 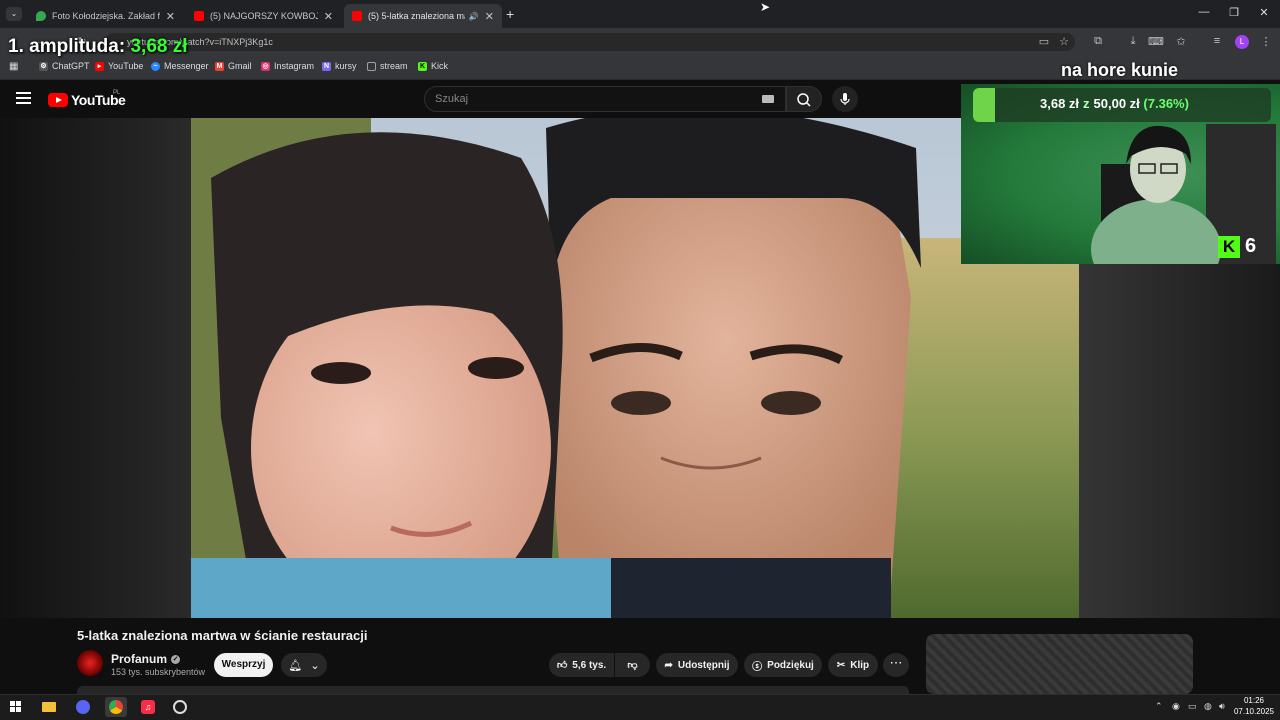 I want to click on channel-name-row: Profanum ✓, so click(x=146, y=659).